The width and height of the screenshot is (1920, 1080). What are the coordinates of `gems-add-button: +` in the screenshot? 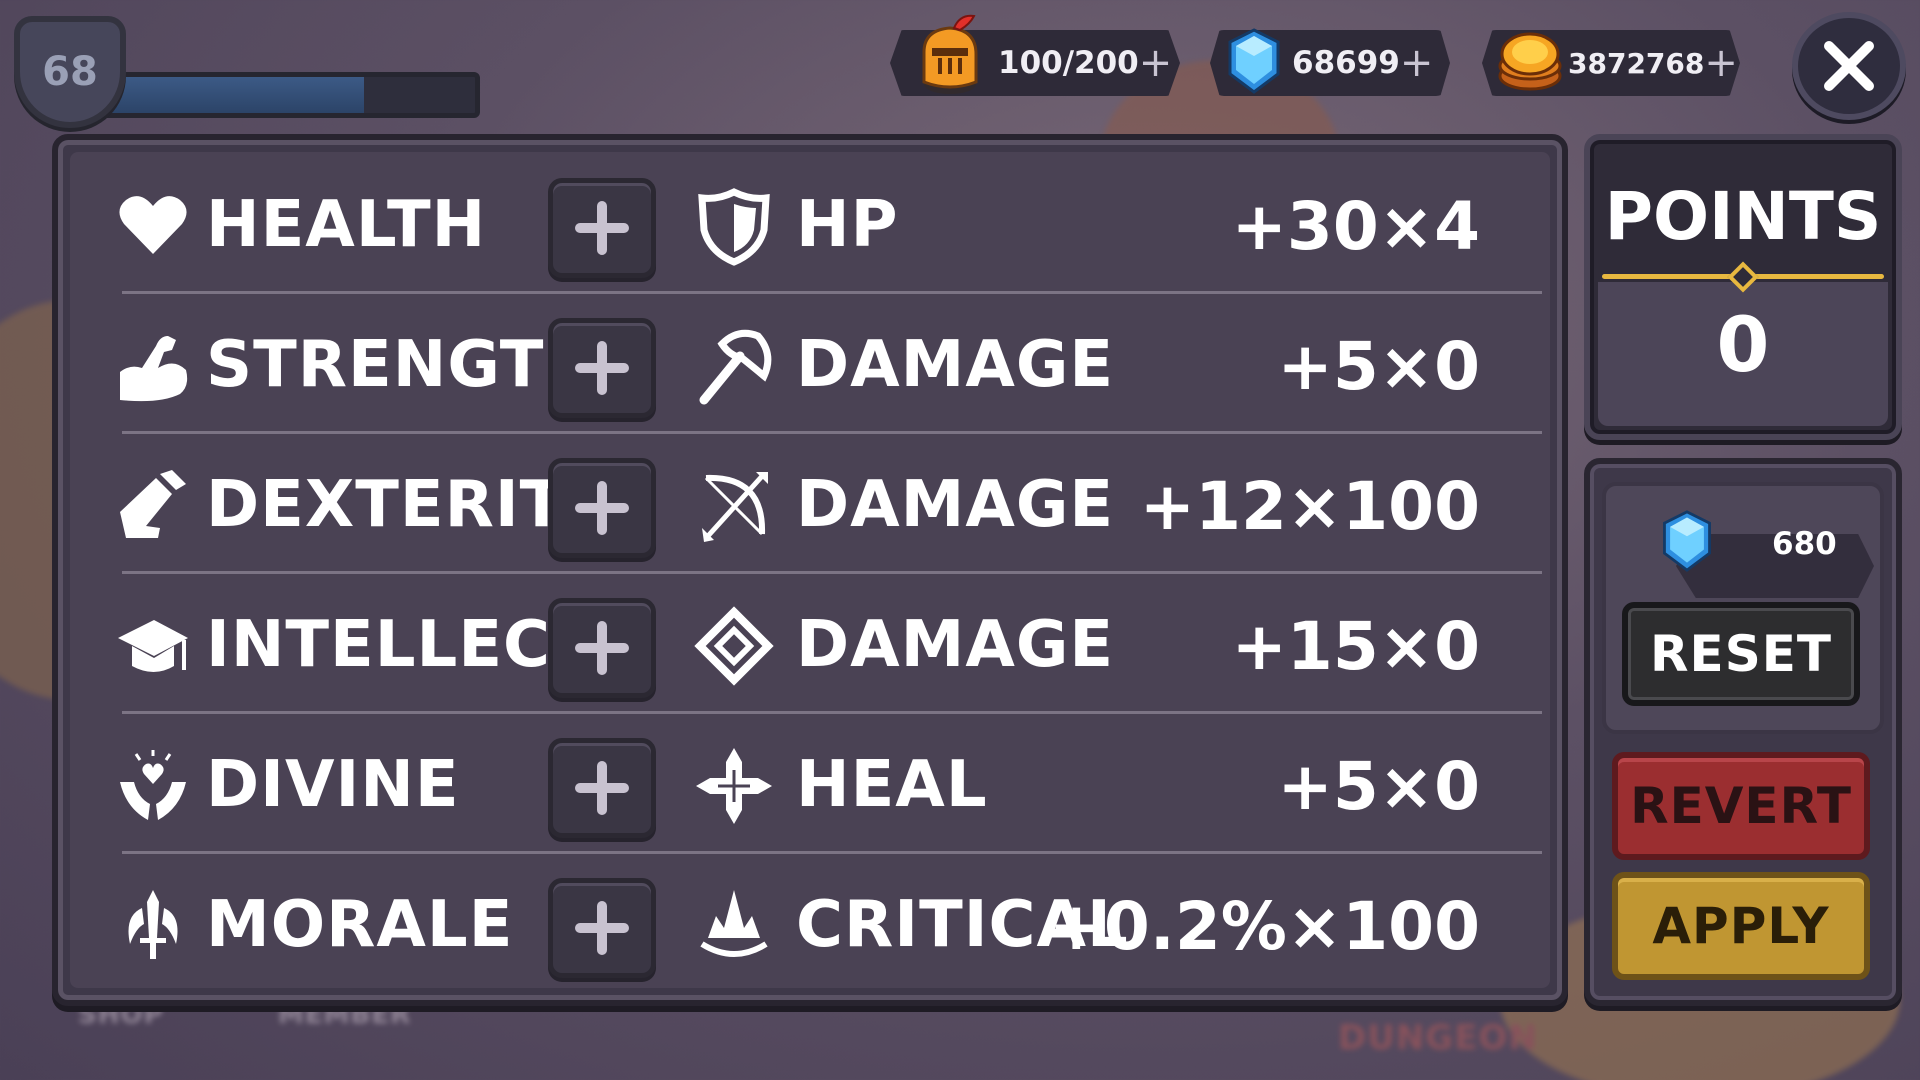 It's located at (1417, 63).